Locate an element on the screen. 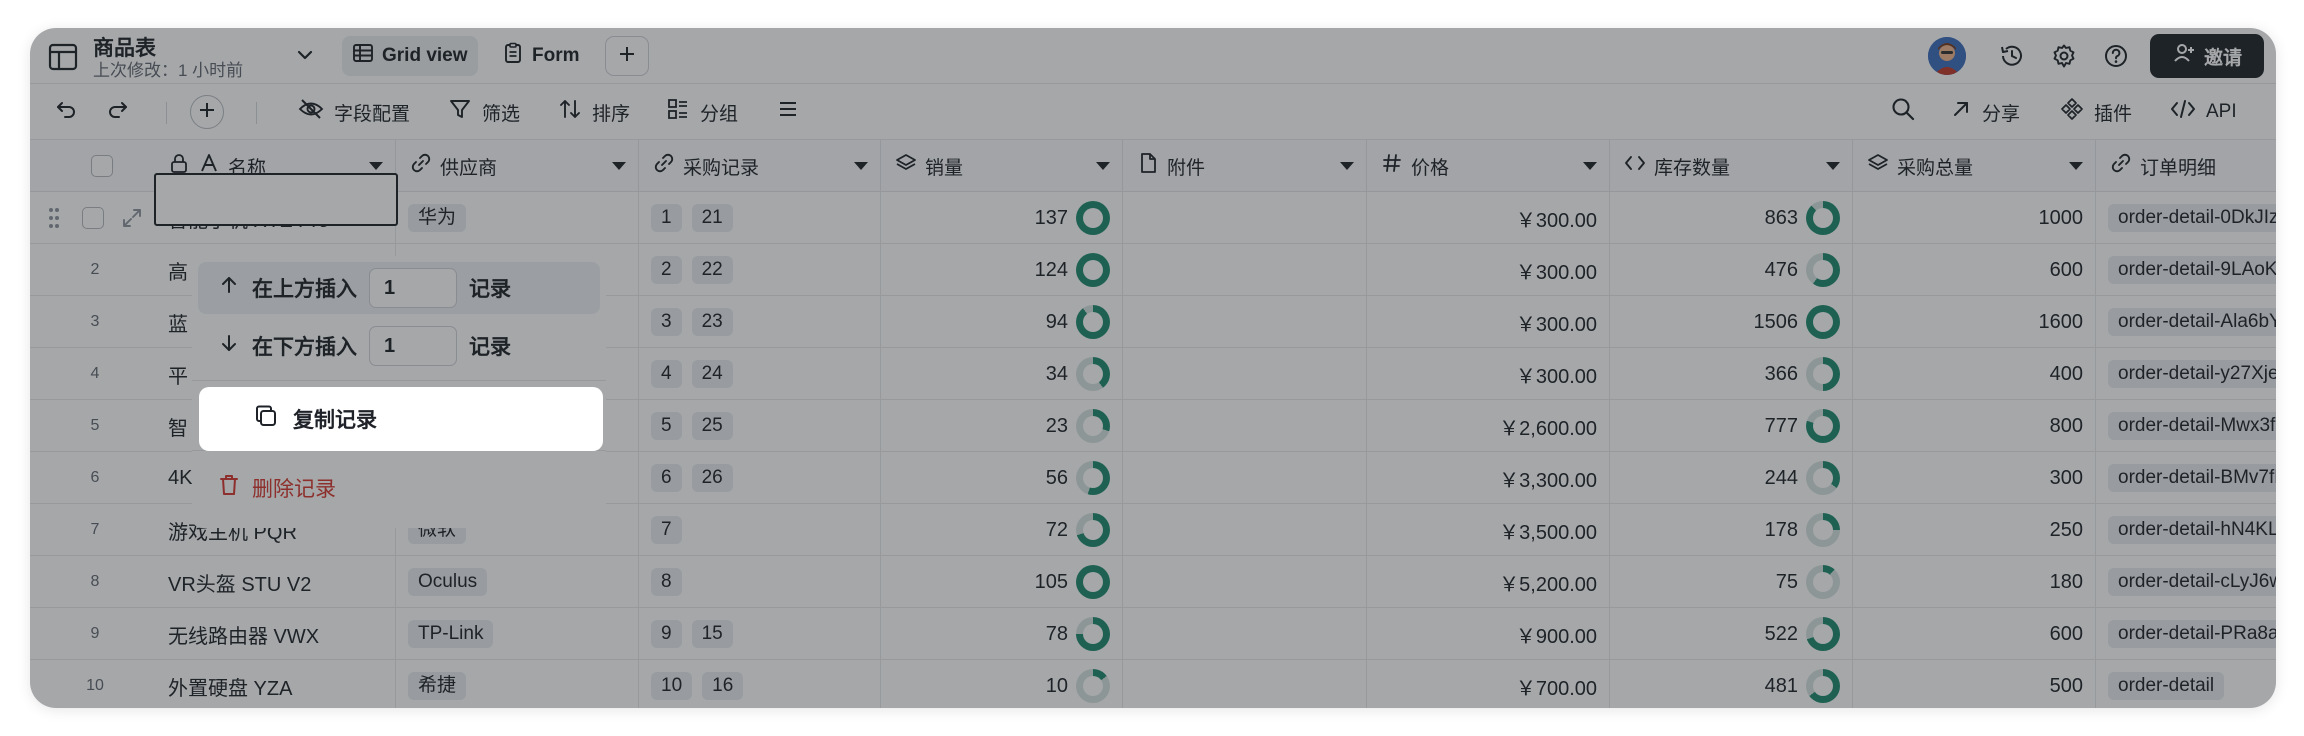 This screenshot has width=2304, height=736. row-checkbox is located at coordinates (93, 218).